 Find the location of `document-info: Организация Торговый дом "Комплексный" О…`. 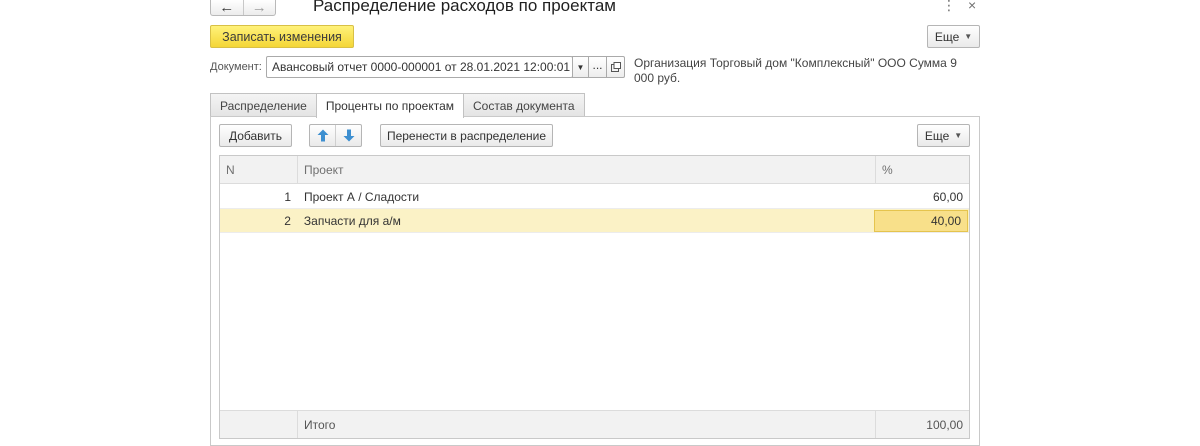

document-info: Организация Торговый дом "Комплексный" О… is located at coordinates (795, 70).